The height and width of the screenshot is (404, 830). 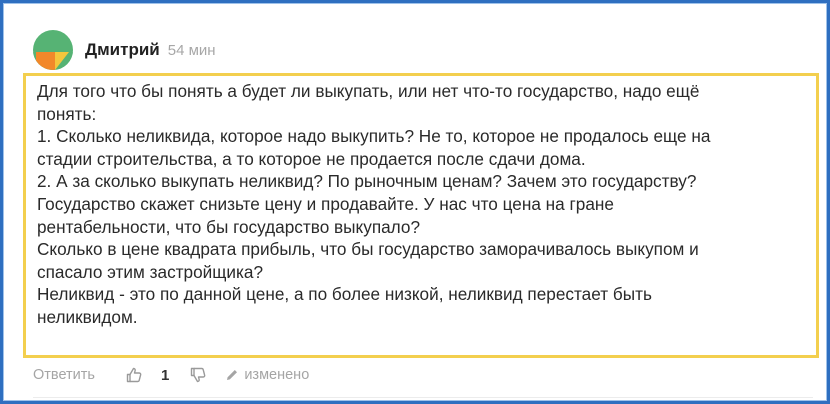 What do you see at coordinates (423, 397) in the screenshot?
I see `divider` at bounding box center [423, 397].